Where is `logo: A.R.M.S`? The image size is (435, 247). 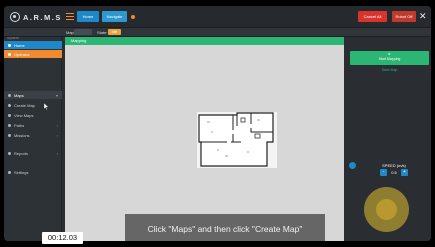 logo: A.R.M.S is located at coordinates (36, 17).